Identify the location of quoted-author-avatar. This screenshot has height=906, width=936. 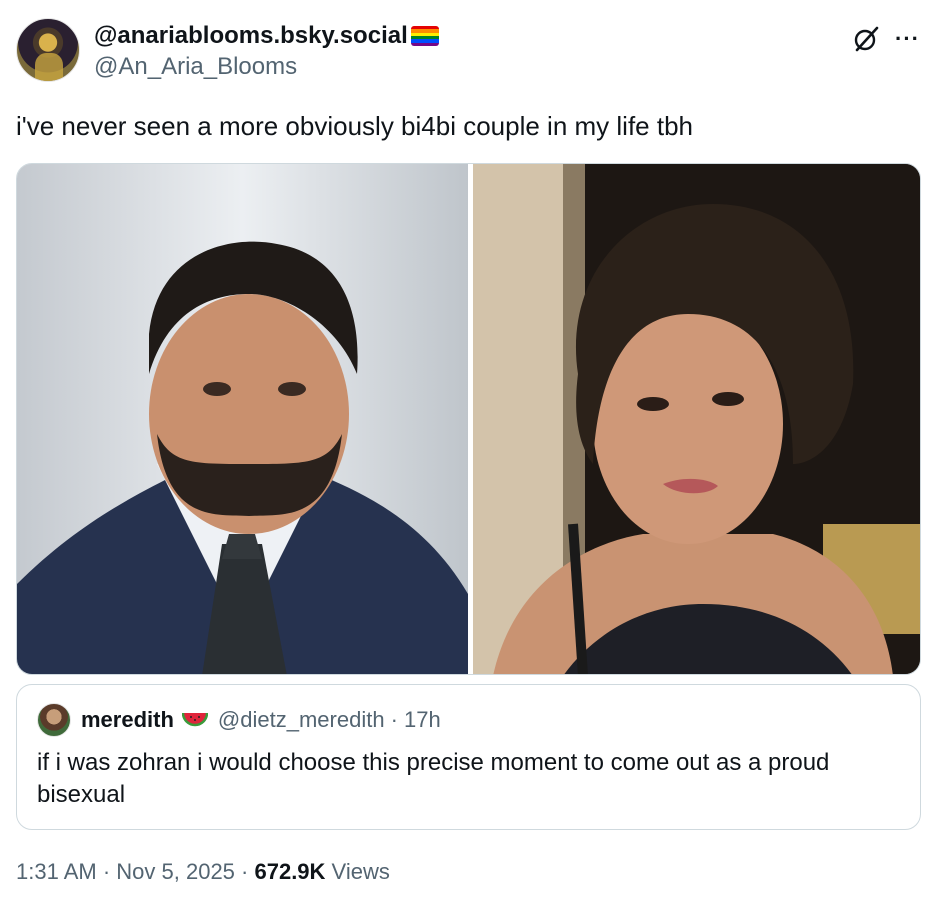
(54, 720).